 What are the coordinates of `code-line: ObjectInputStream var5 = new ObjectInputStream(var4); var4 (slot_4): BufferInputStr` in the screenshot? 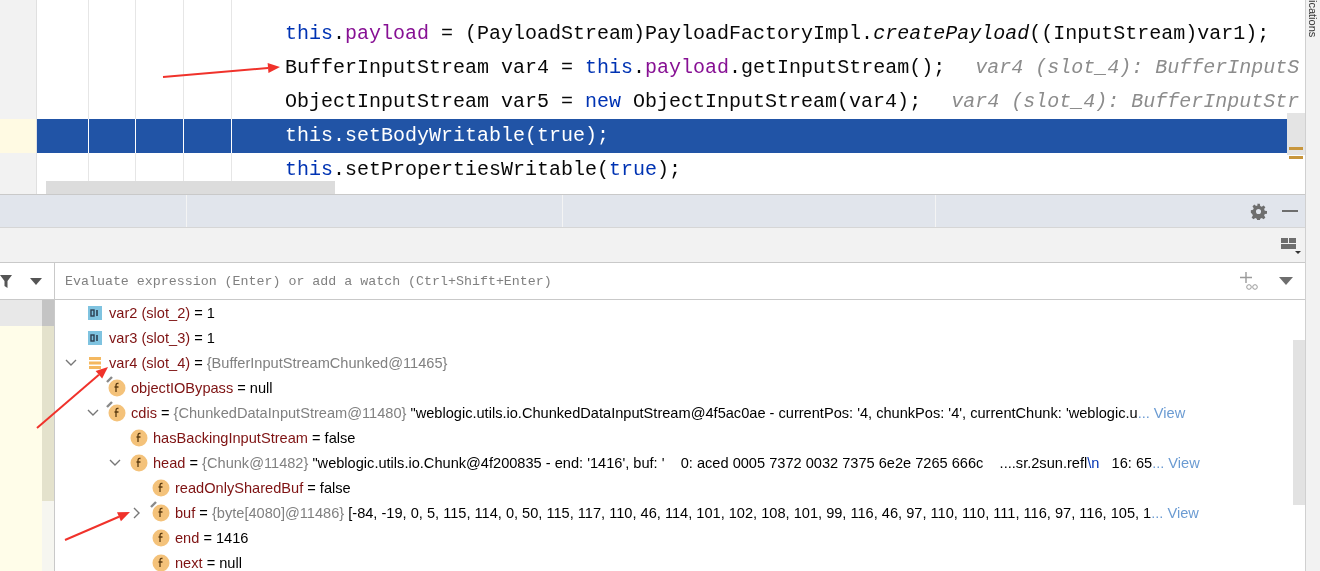 It's located at (792, 102).